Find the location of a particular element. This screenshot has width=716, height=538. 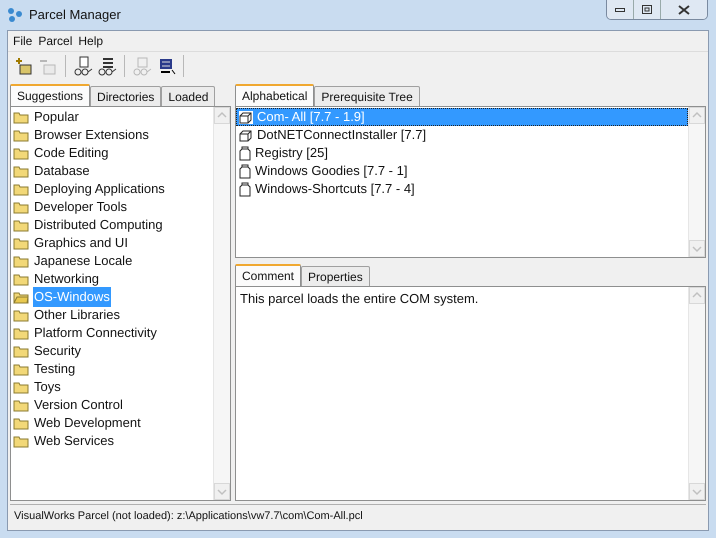

folder-item: Developer Tools is located at coordinates (80, 207).